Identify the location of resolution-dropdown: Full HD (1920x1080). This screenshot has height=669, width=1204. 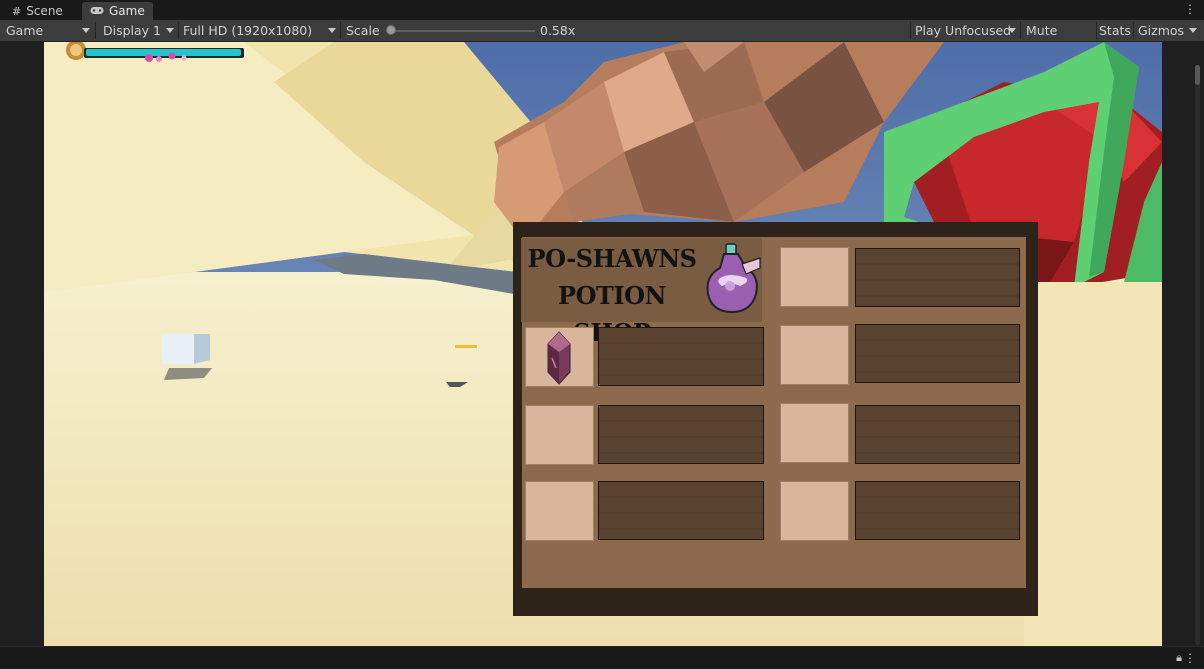
(258, 30).